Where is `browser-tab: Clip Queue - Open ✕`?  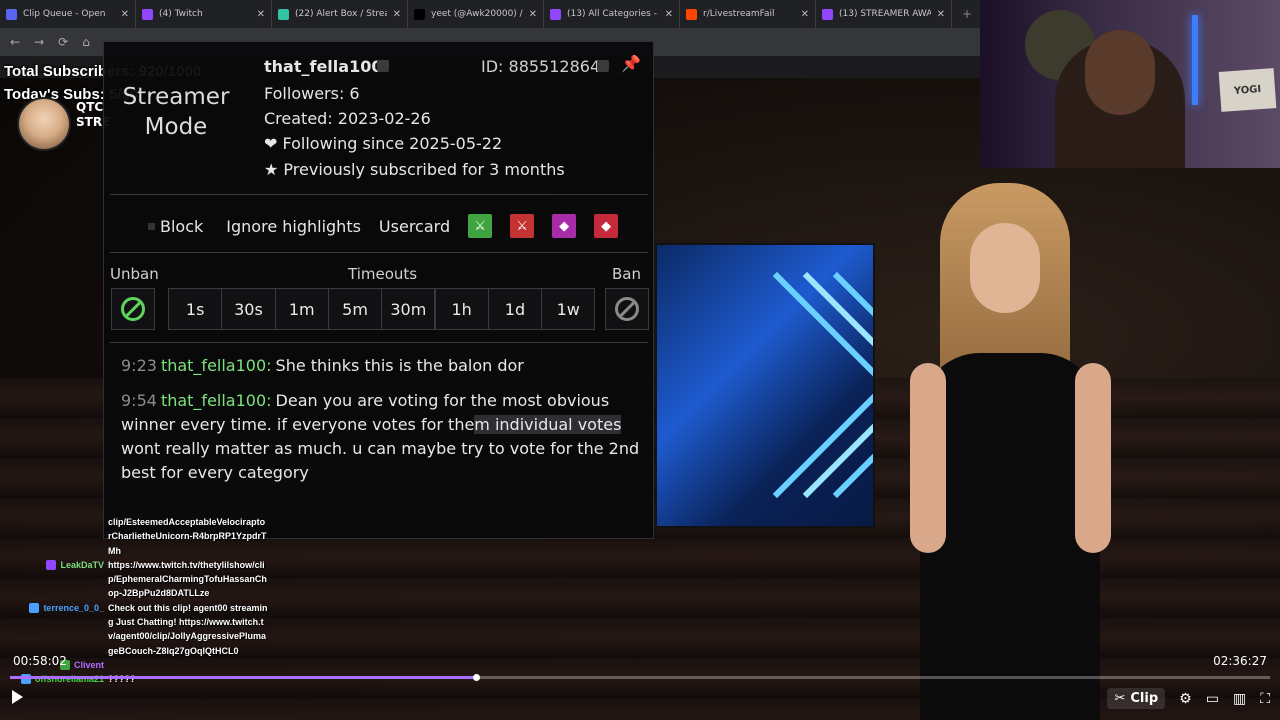 browser-tab: Clip Queue - Open ✕ is located at coordinates (68, 14).